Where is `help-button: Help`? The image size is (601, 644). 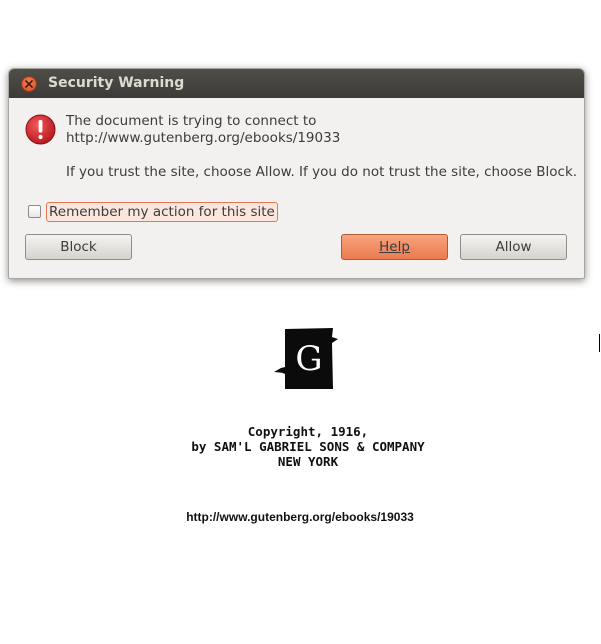 help-button: Help is located at coordinates (394, 247).